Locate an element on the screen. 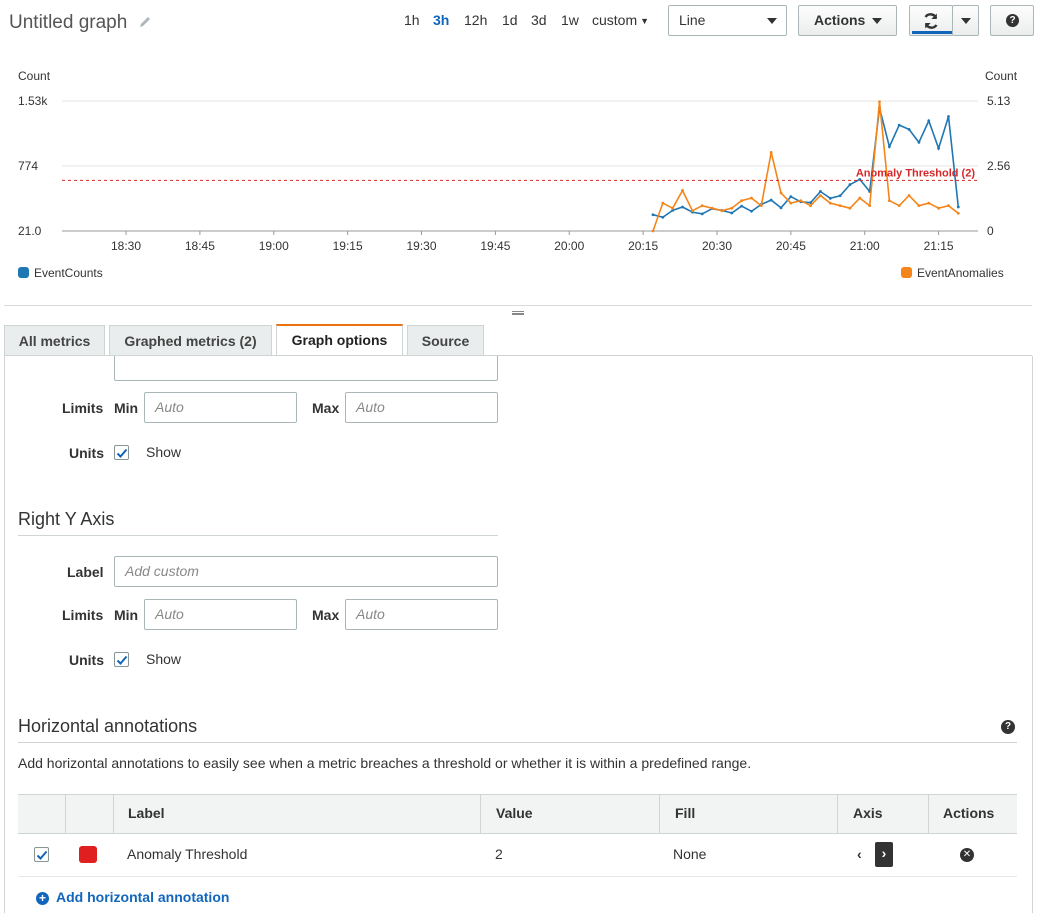 The height and width of the screenshot is (913, 1038). right-max-label: Max is located at coordinates (326, 615).